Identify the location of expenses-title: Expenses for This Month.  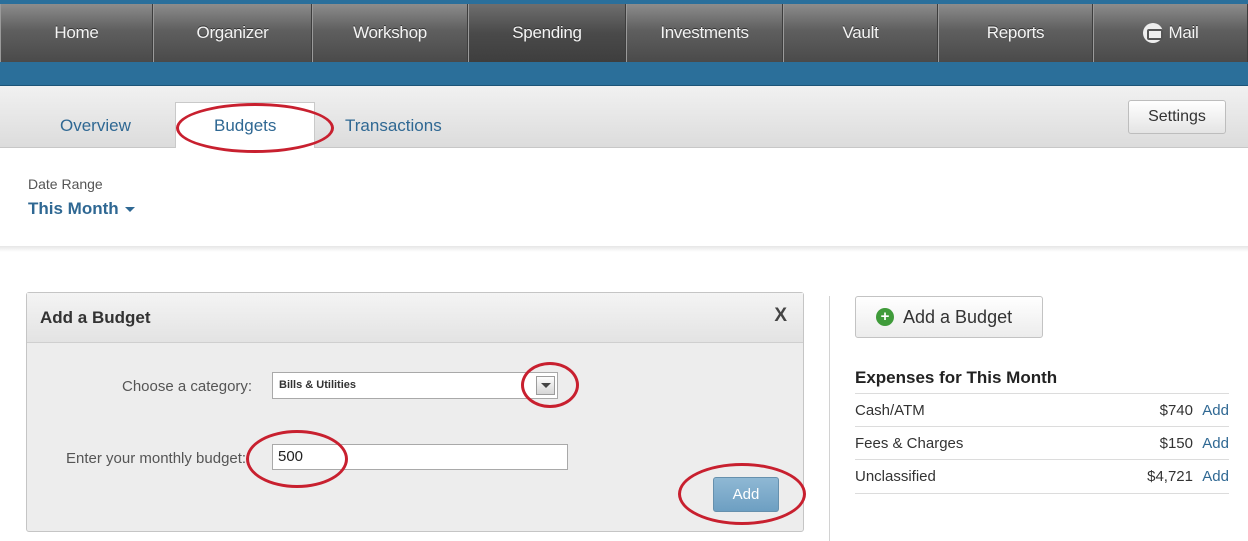
(956, 377).